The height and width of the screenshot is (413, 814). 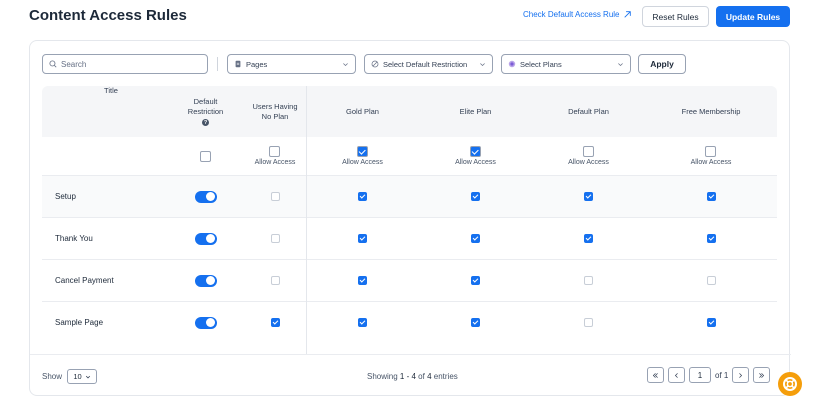 I want to click on page-size-value: 10, so click(x=77, y=376).